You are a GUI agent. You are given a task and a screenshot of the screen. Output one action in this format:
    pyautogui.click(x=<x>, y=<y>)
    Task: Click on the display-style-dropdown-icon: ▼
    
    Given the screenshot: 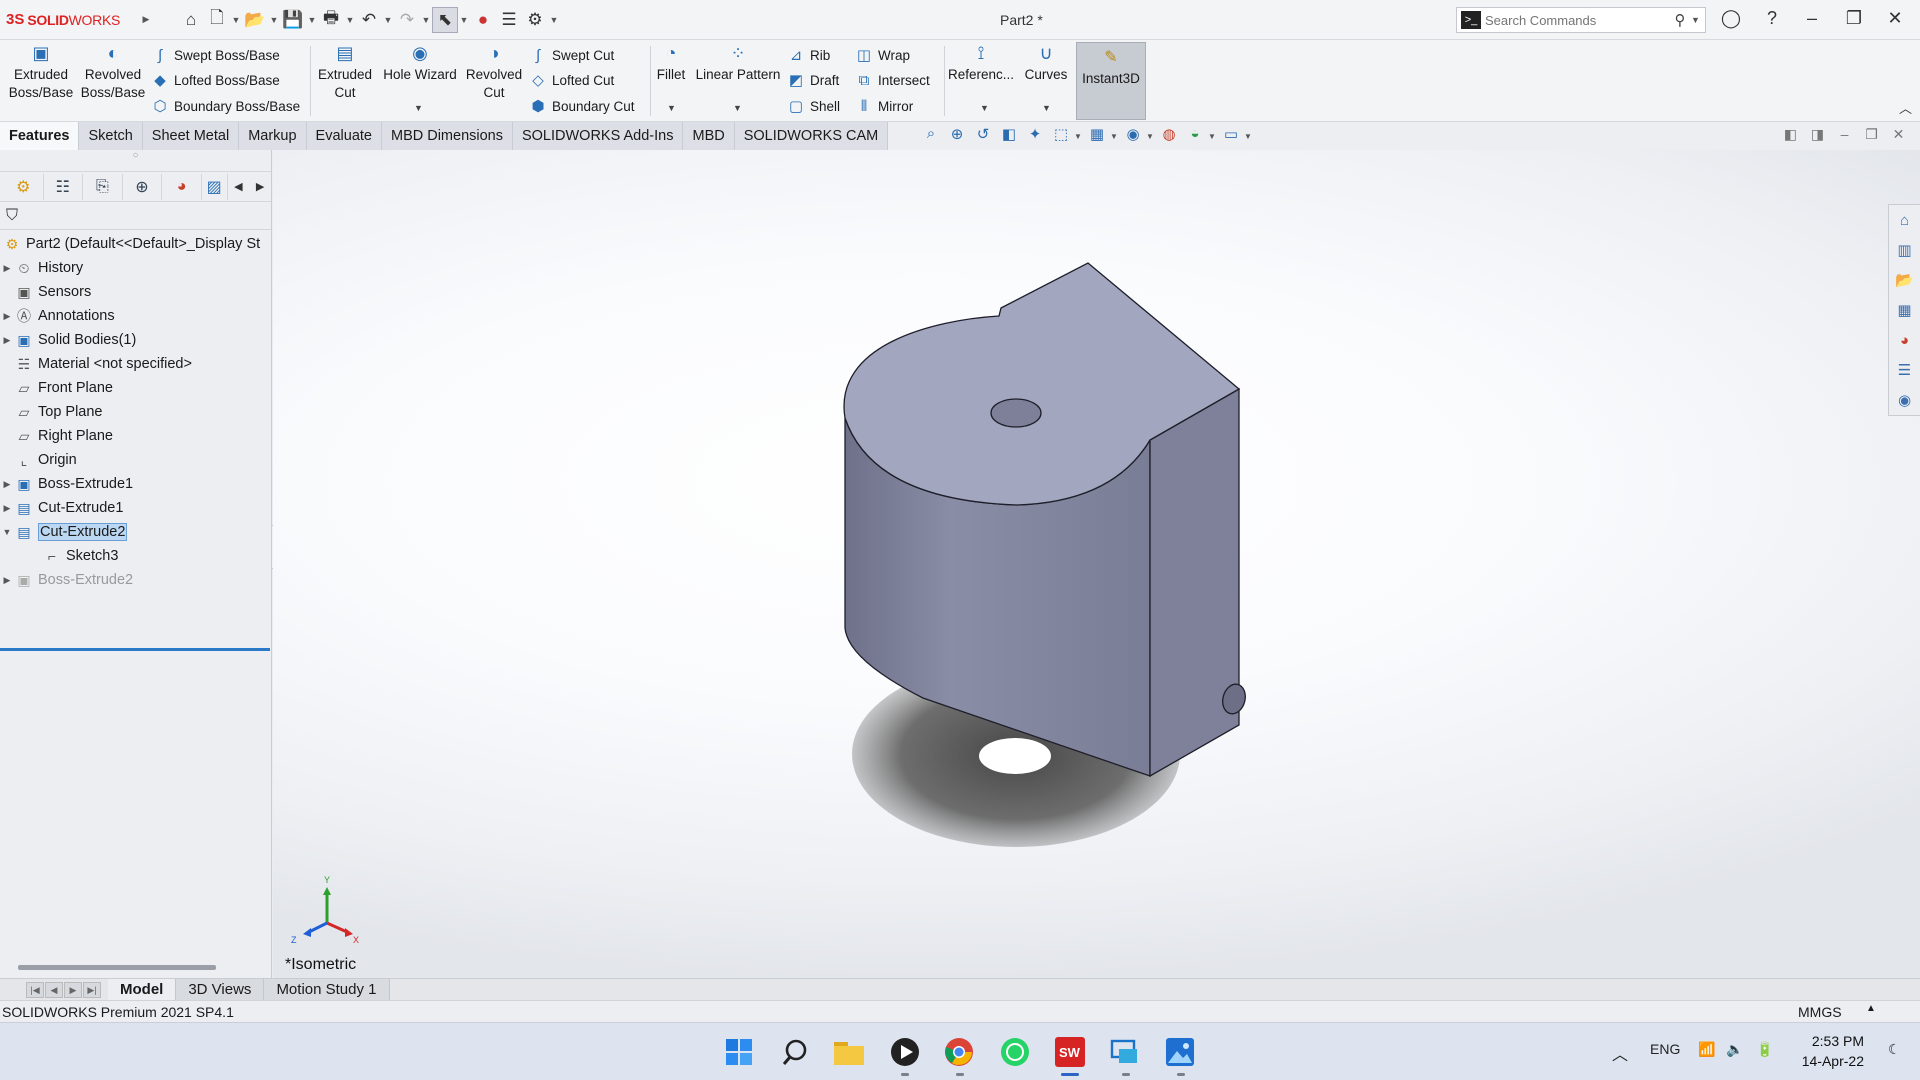 What is the action you would take?
    pyautogui.click(x=1115, y=136)
    